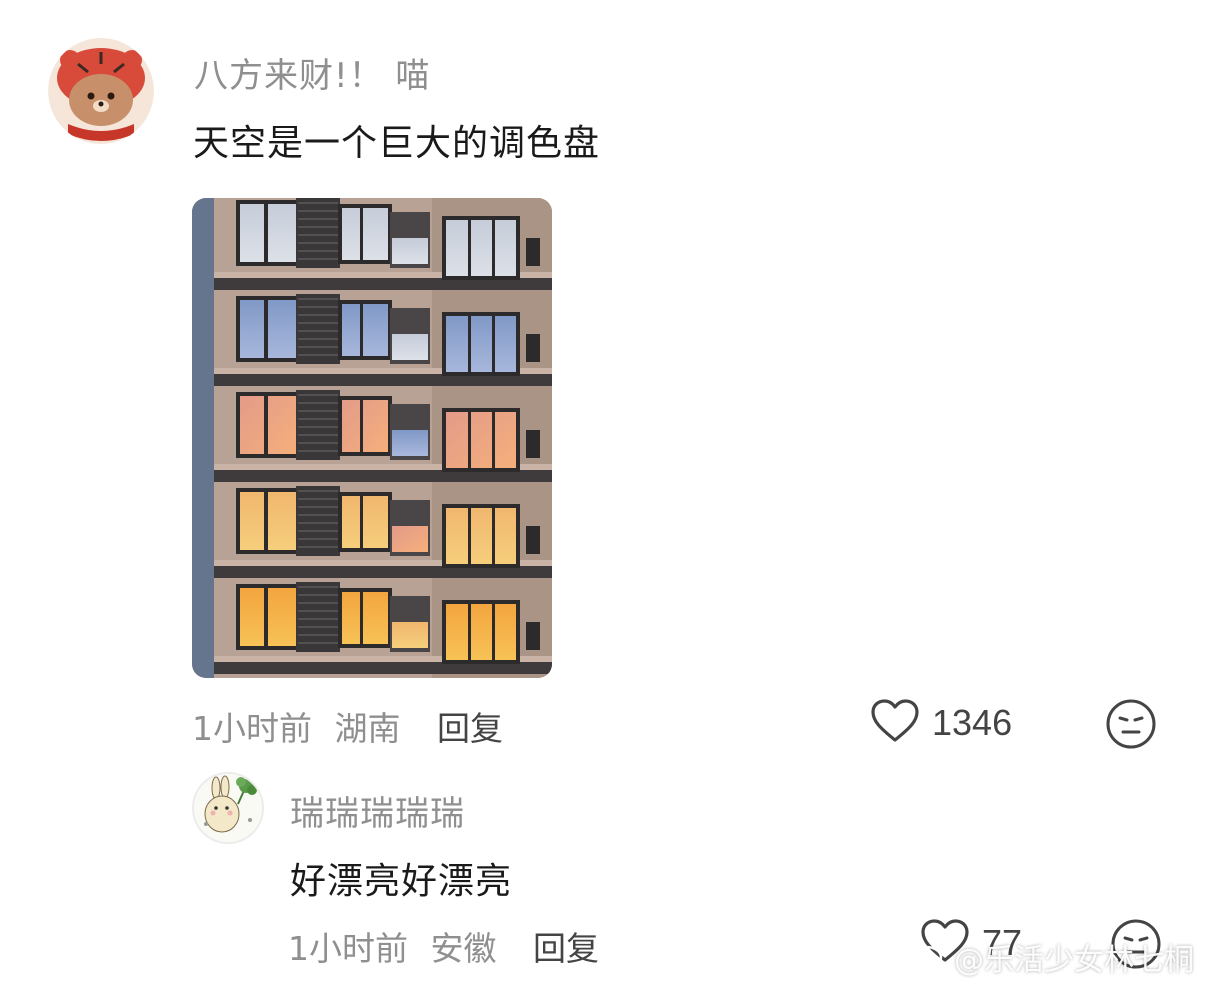 This screenshot has width=1206, height=989. I want to click on weibo-logo-icon, so click(929, 957).